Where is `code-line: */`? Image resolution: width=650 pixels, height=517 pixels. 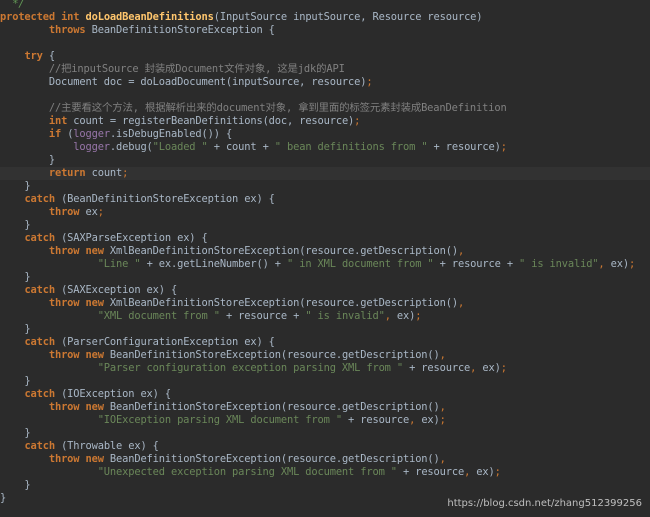
code-line: */ is located at coordinates (325, 5).